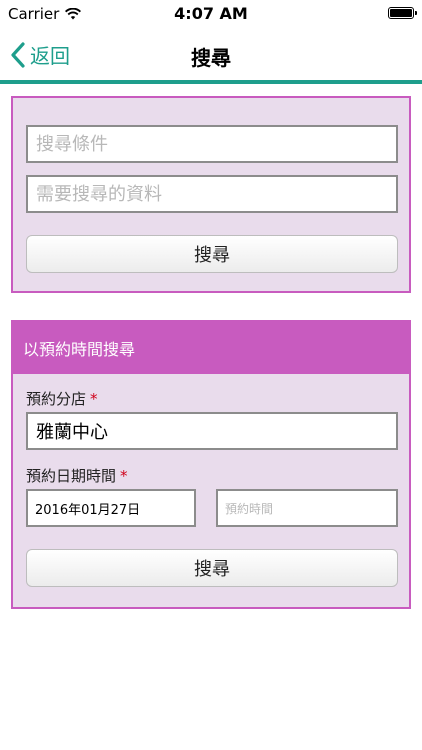 Image resolution: width=422 pixels, height=750 pixels. I want to click on search-keyword-input, so click(212, 194).